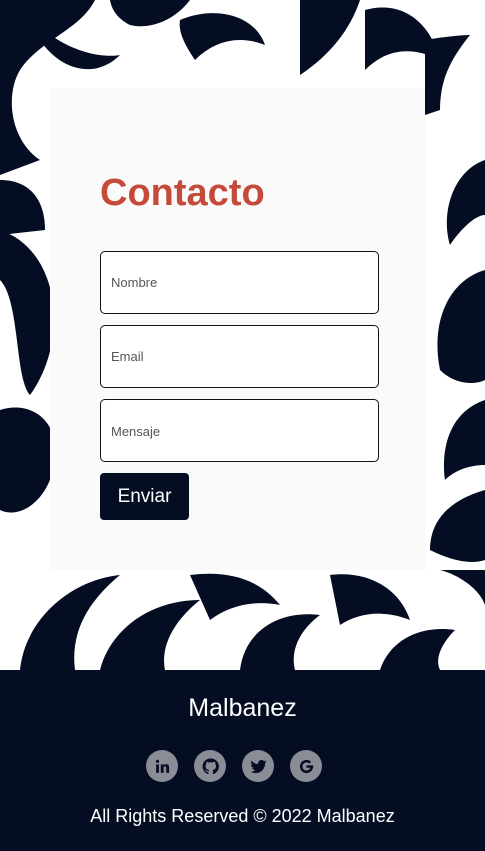 This screenshot has width=485, height=851. I want to click on copyright-text: All Rights Reserved © 2022 Malbanez, so click(242, 816).